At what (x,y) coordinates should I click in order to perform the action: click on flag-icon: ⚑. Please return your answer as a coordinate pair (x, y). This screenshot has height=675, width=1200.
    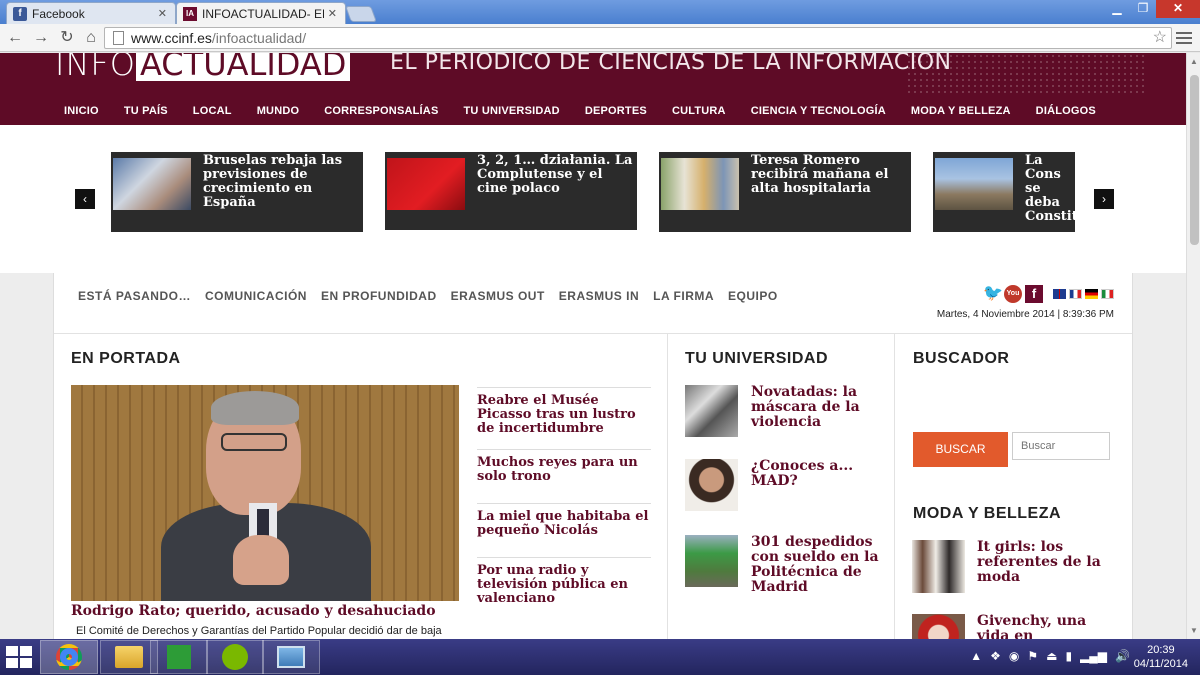
    Looking at the image, I should click on (1032, 656).